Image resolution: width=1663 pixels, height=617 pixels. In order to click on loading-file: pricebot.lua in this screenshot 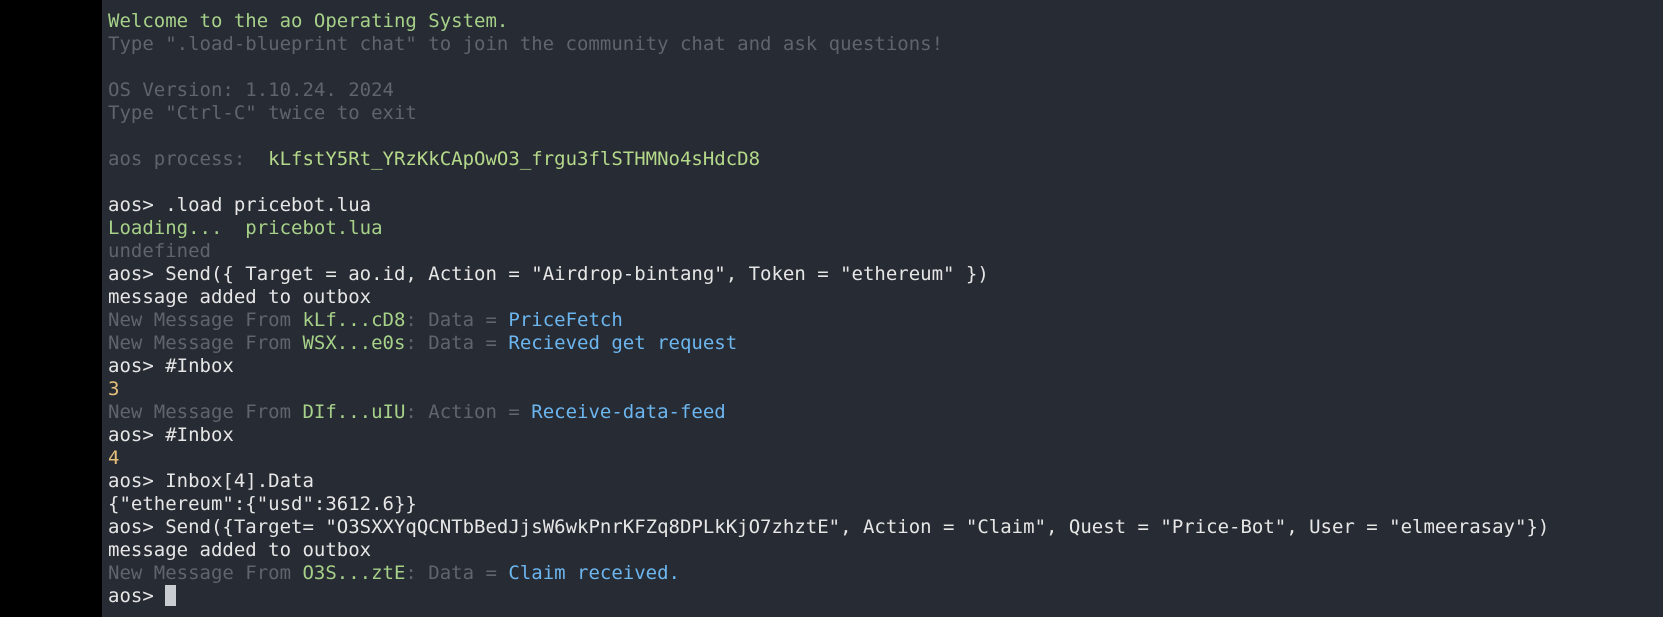, I will do `click(314, 228)`.